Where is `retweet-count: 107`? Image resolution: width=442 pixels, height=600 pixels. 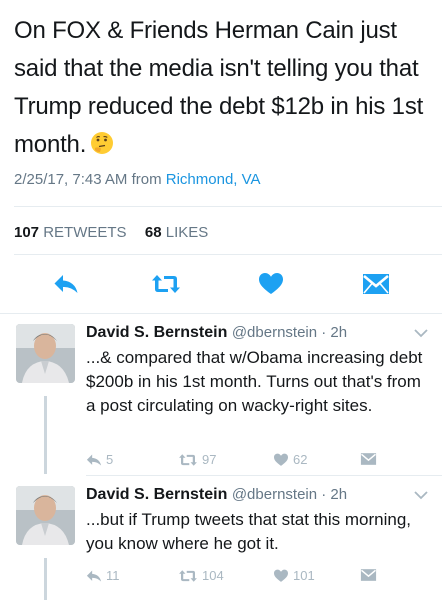
retweet-count: 107 is located at coordinates (26, 232).